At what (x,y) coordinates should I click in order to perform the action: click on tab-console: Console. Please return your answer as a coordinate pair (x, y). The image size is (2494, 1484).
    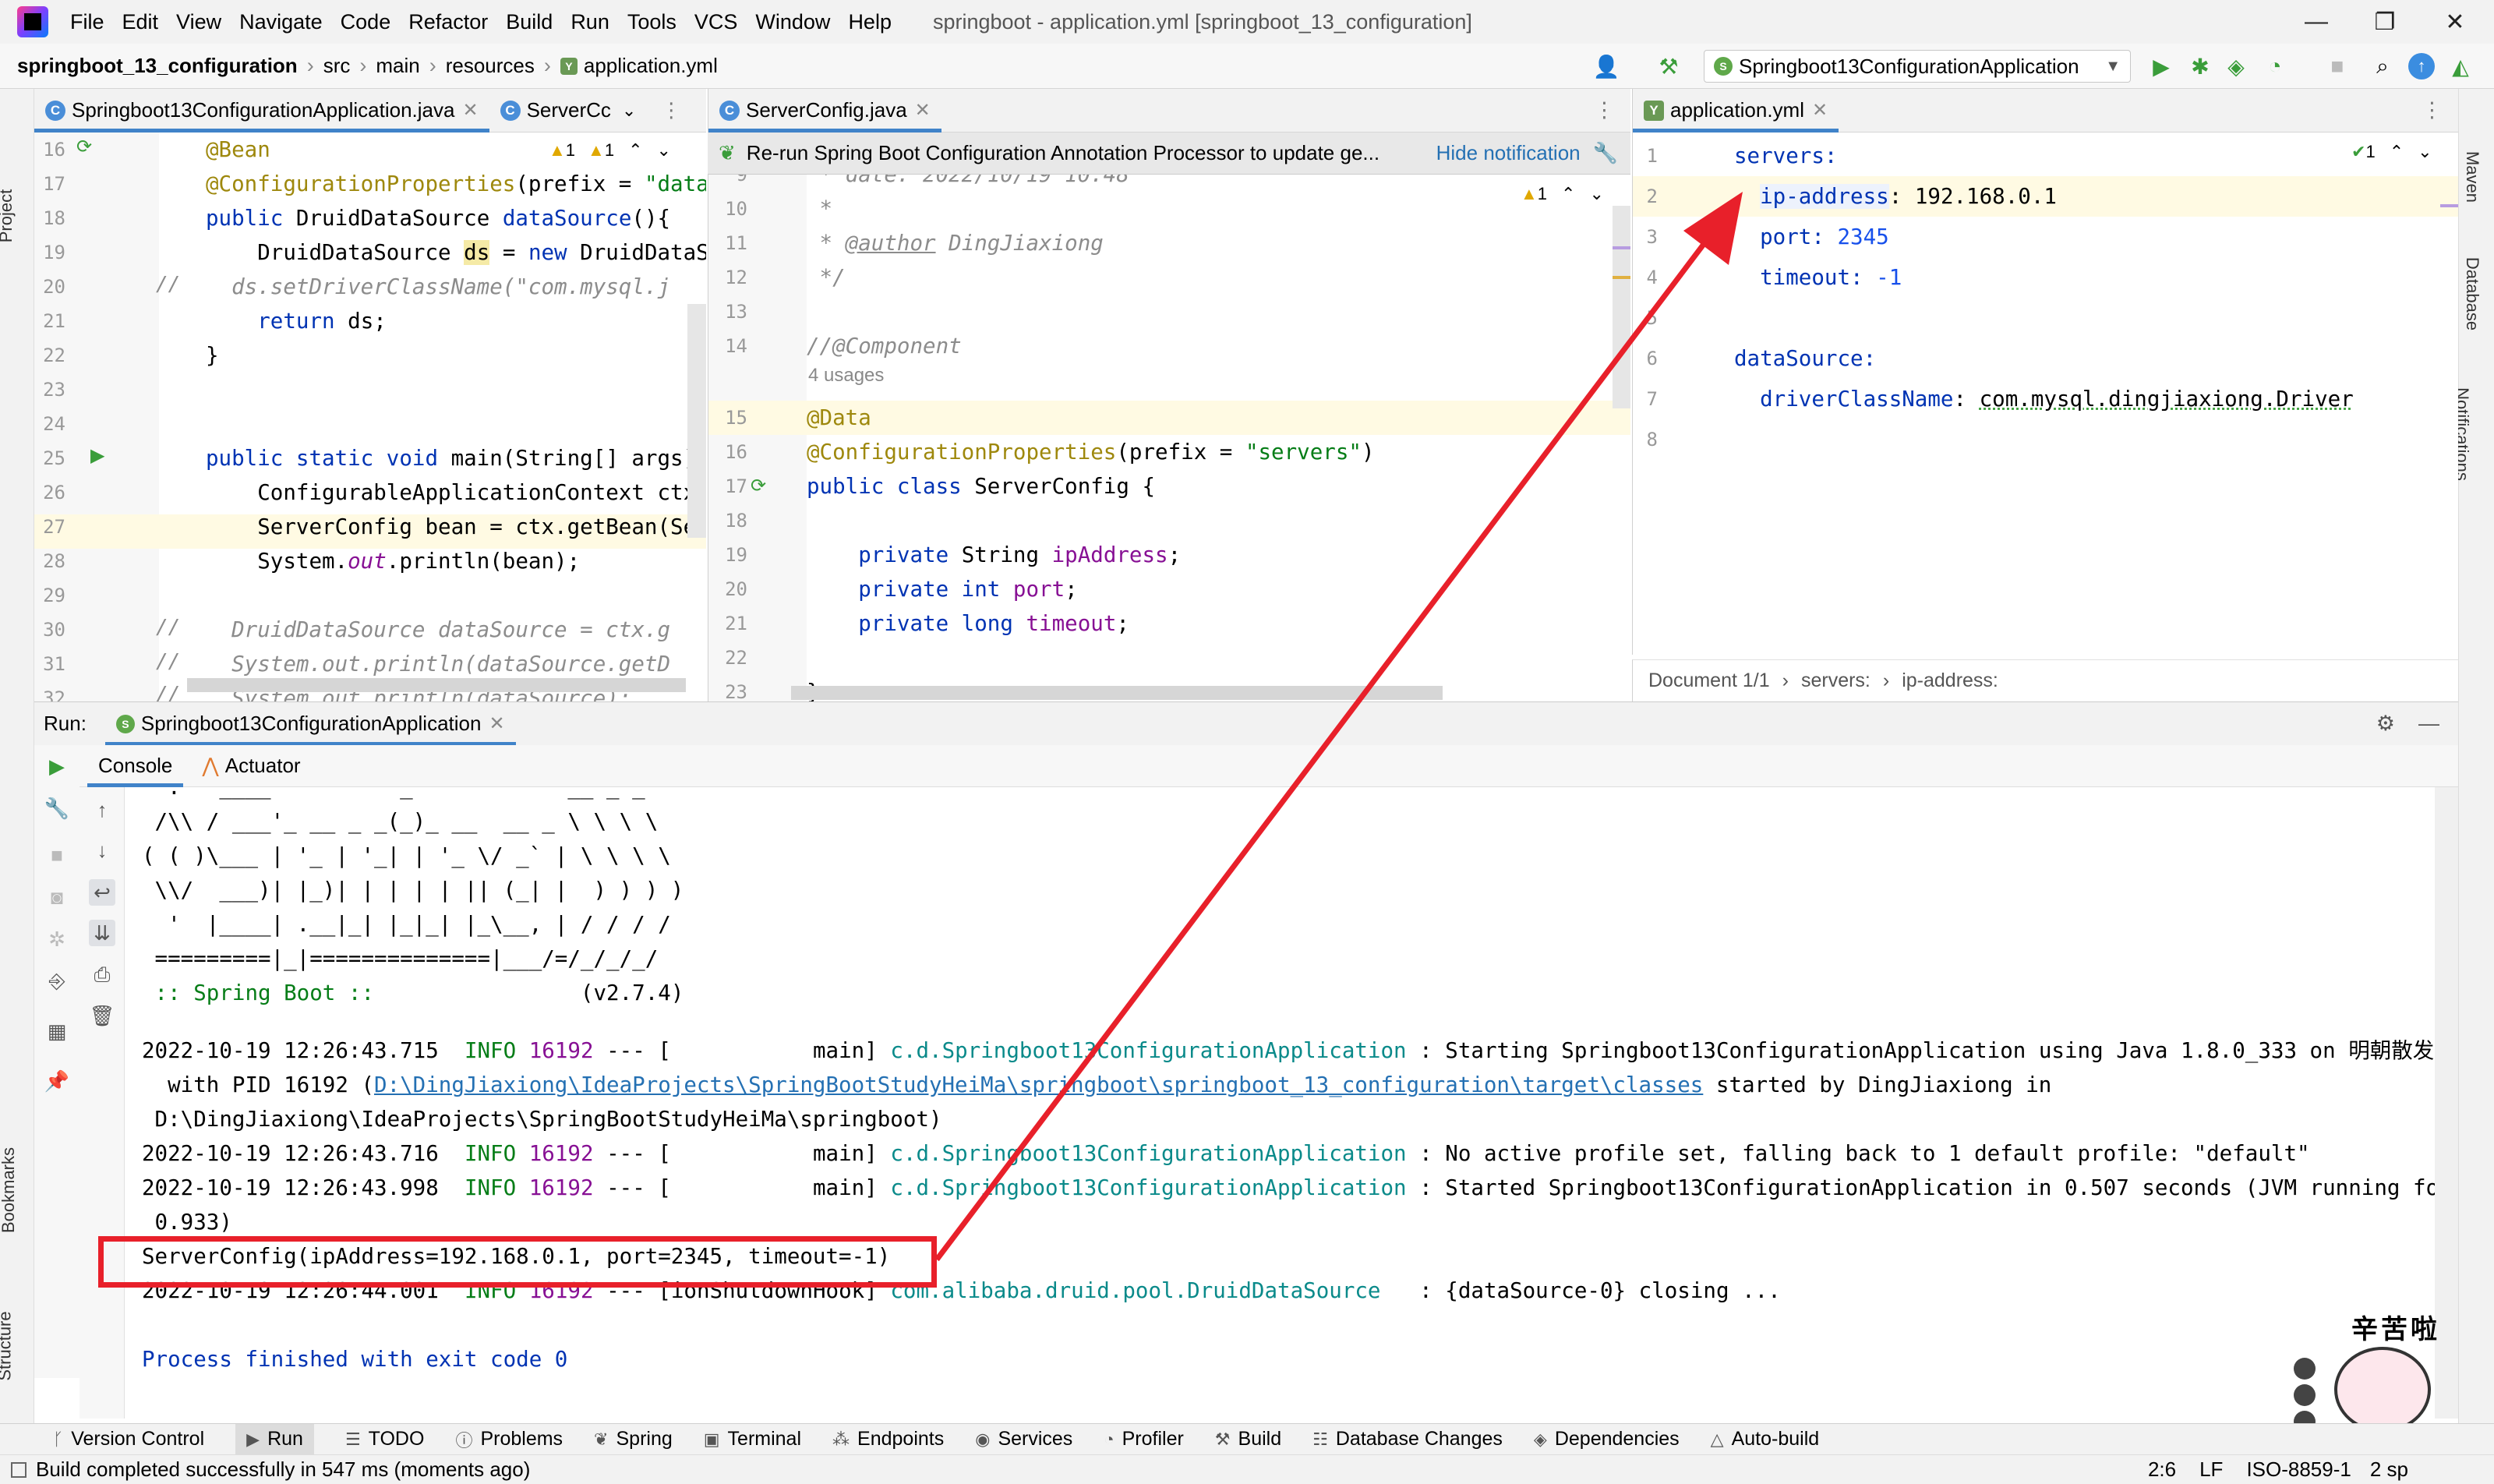
    Looking at the image, I should click on (135, 766).